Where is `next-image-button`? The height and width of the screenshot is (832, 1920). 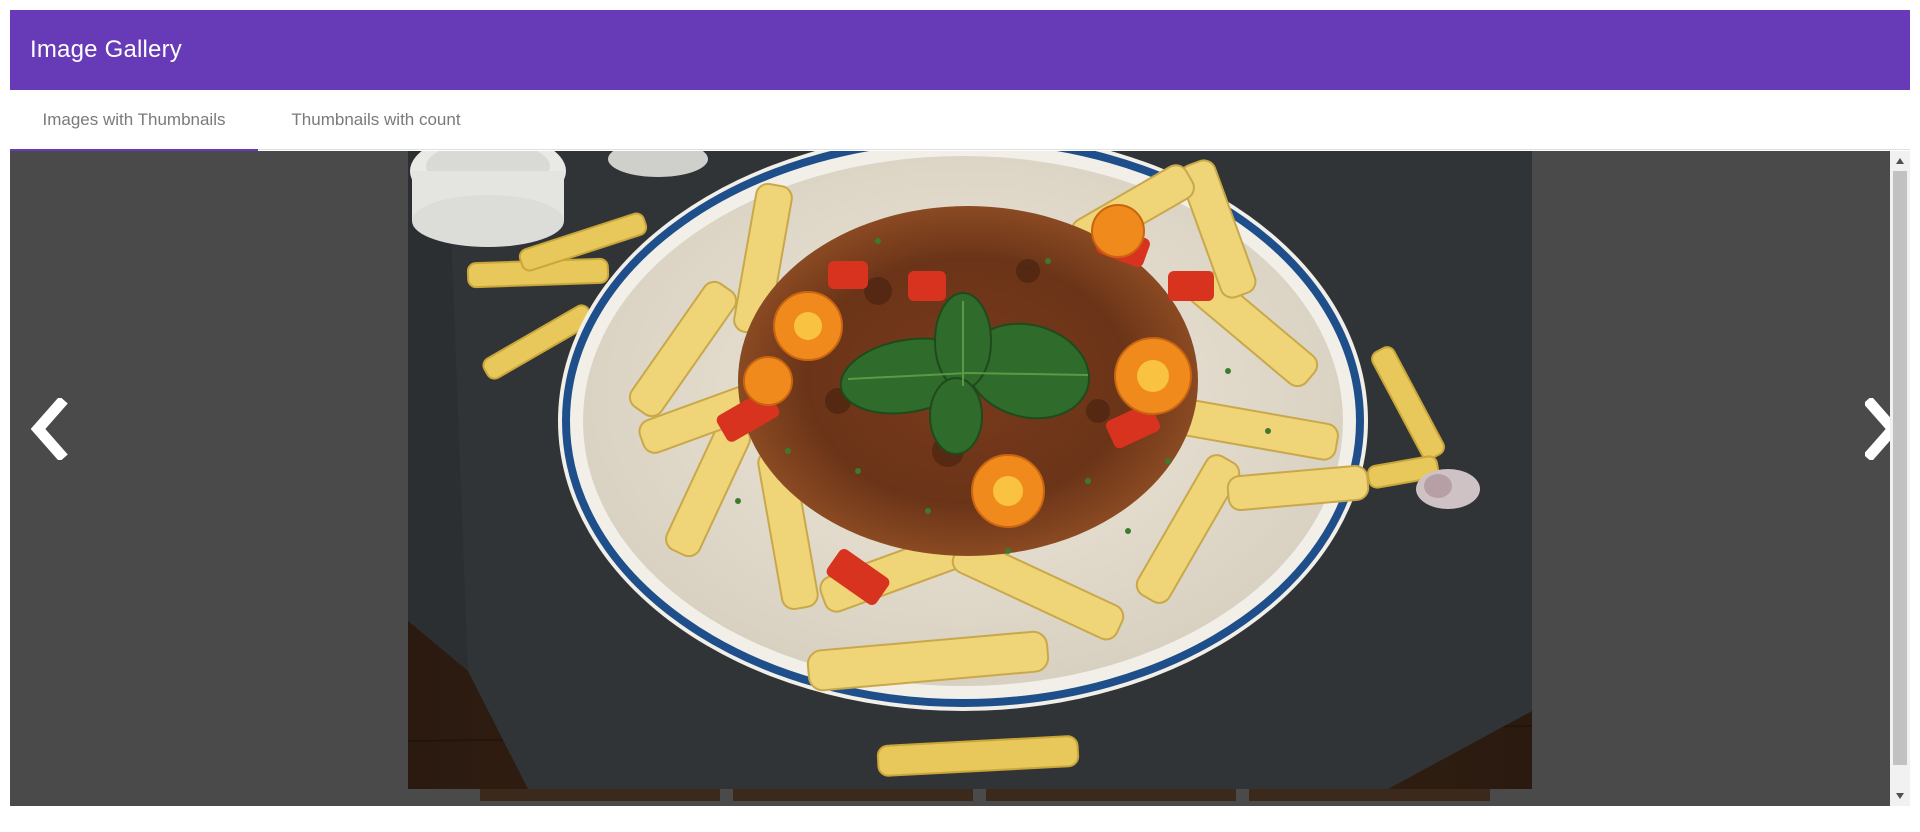
next-image-button is located at coordinates (1877, 429).